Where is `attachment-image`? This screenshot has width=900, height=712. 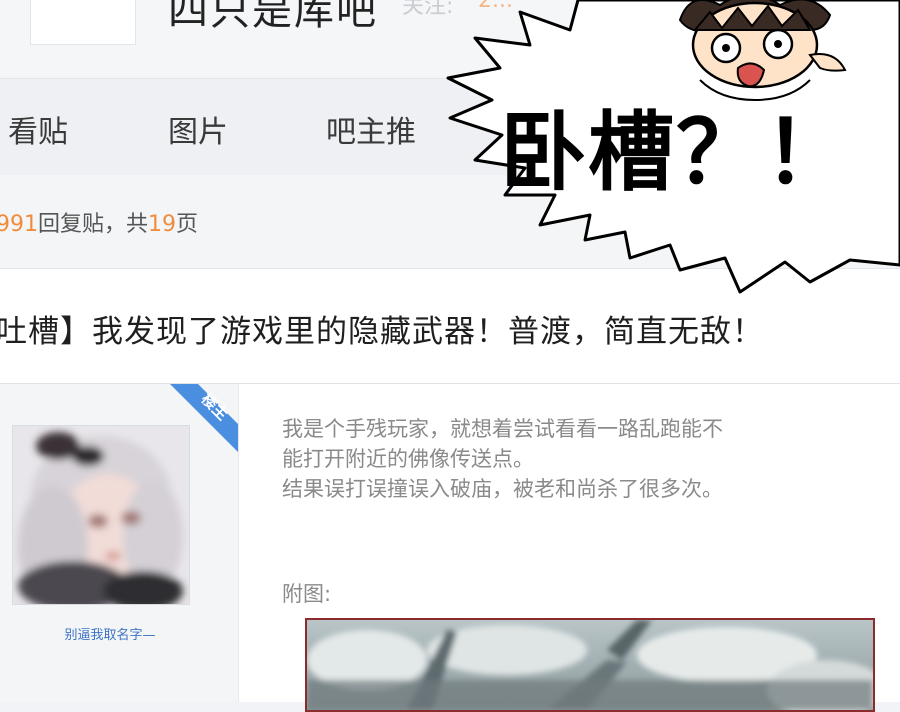
attachment-image is located at coordinates (590, 665).